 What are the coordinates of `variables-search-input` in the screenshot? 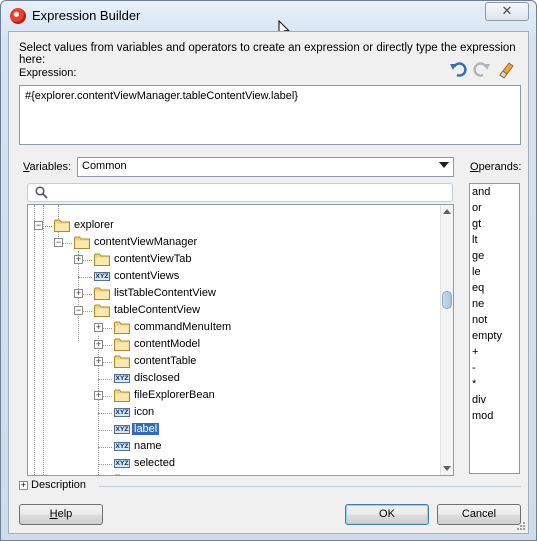 It's located at (240, 192).